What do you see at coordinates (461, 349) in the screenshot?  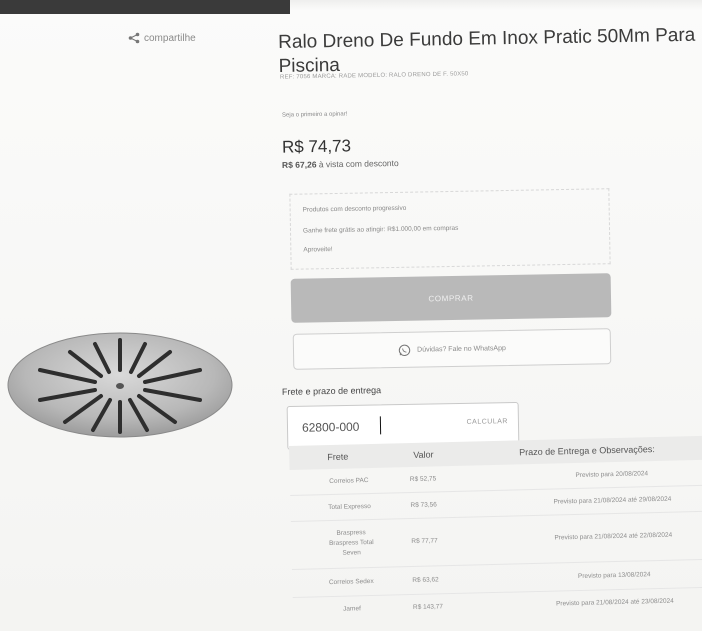 I see `whatsapp-label: Dúvidas? Fale no WhatsApp` at bounding box center [461, 349].